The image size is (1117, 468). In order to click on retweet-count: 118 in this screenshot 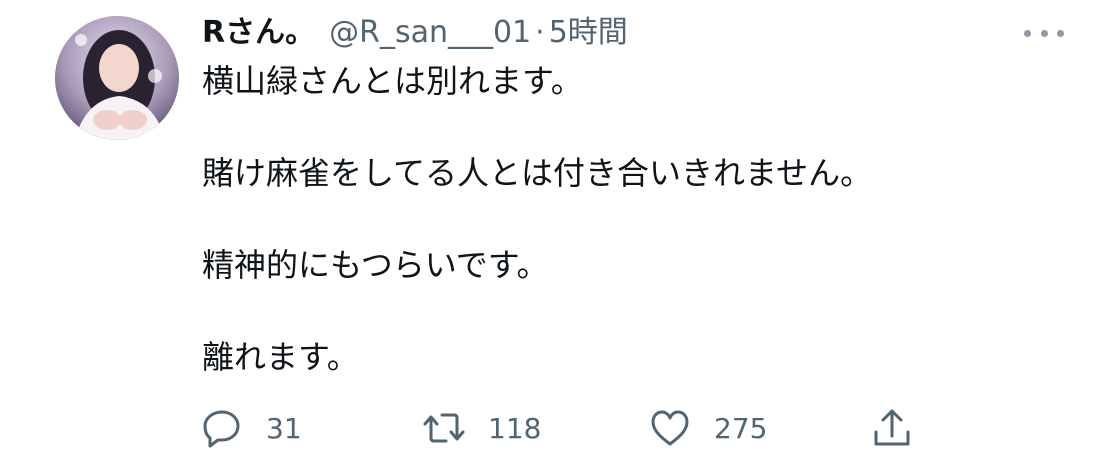, I will do `click(515, 428)`.